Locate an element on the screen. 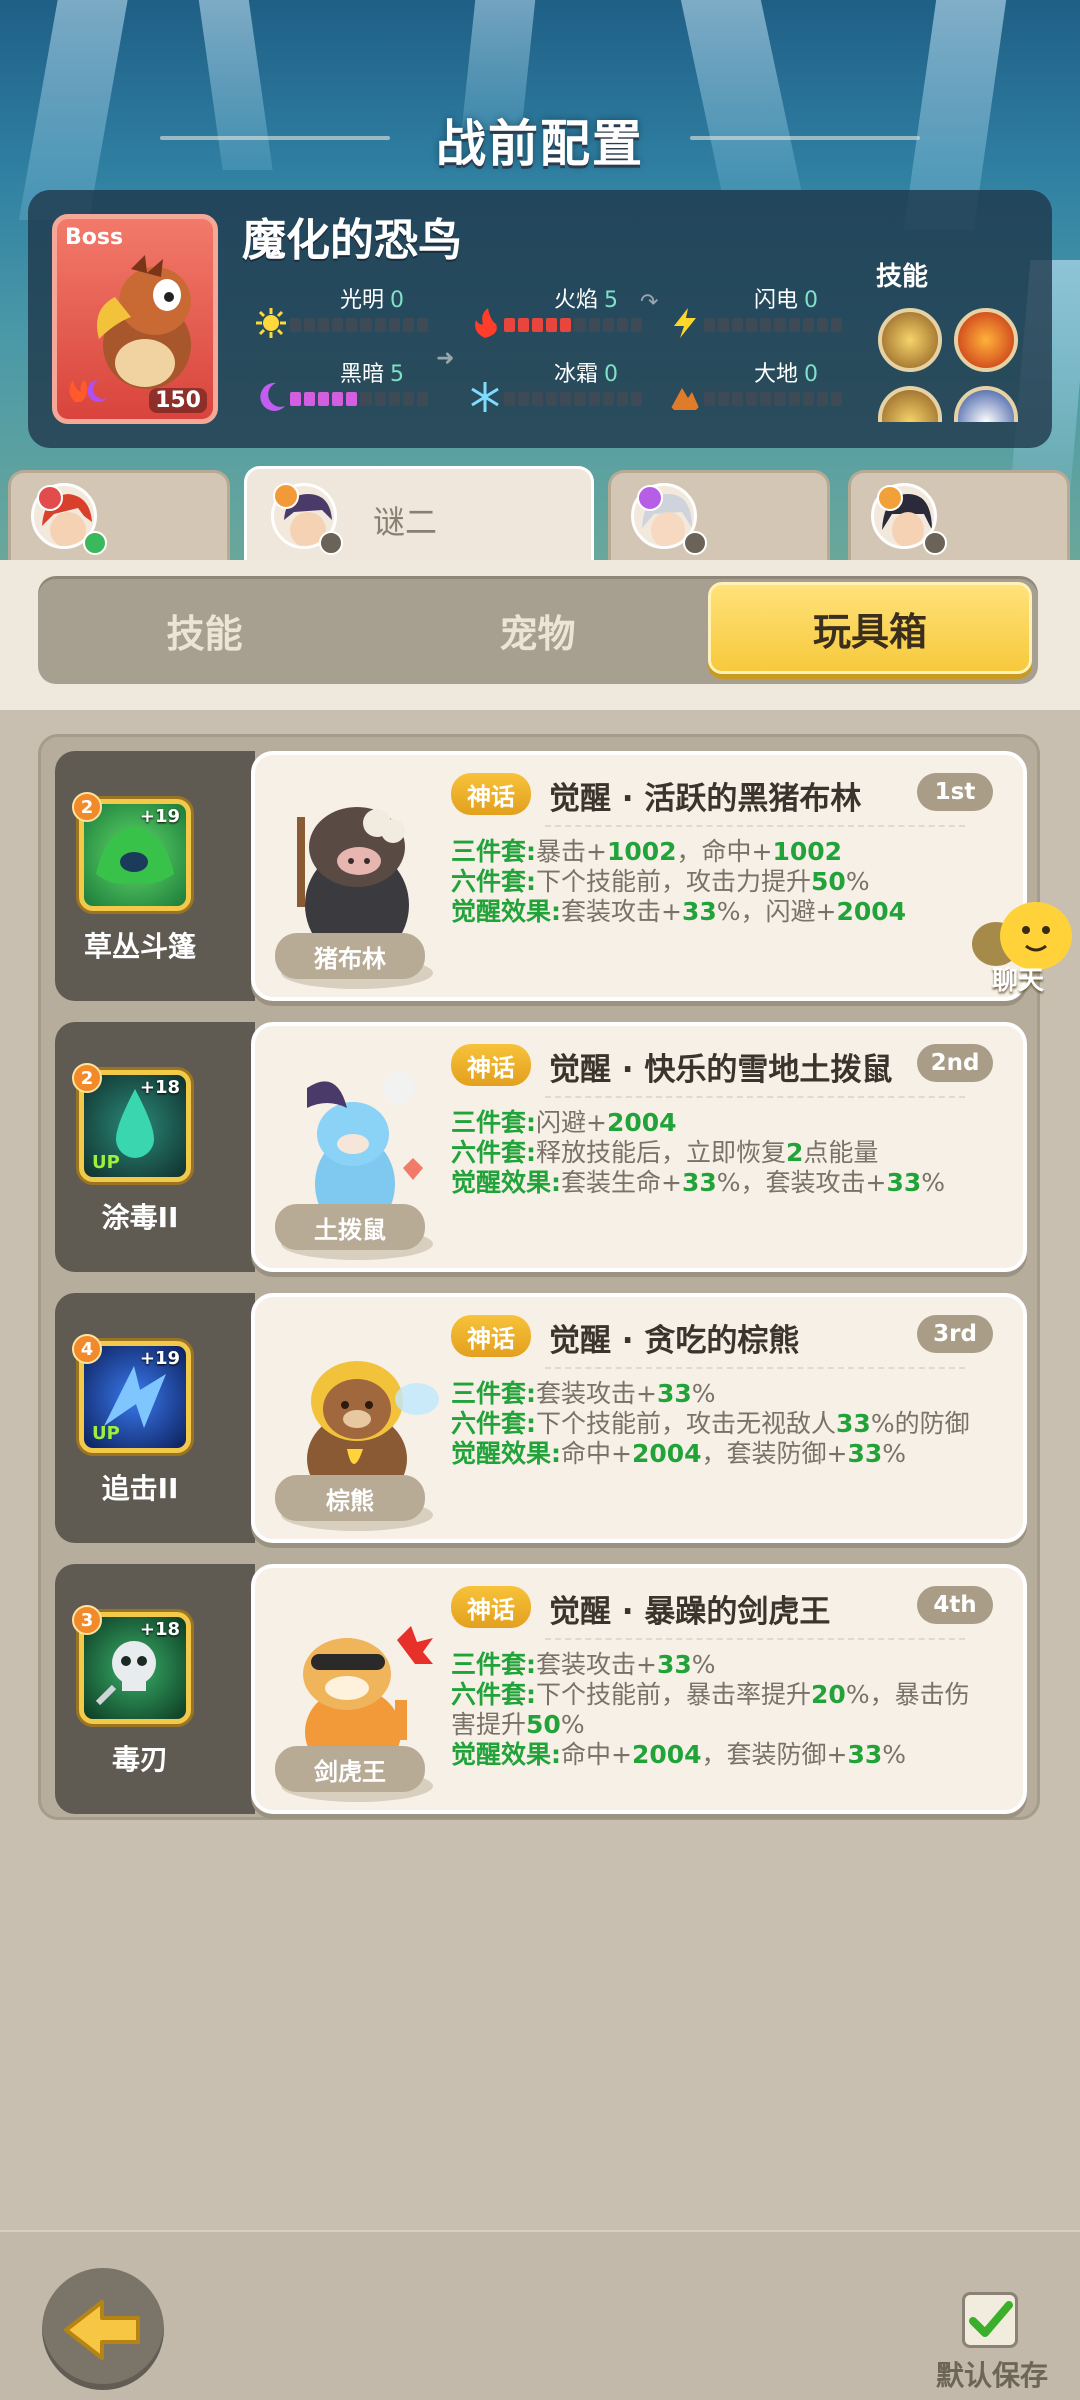 This screenshot has height=2400, width=1080. skill-slot: +18 2 UP 涂毒II is located at coordinates (155, 1147).